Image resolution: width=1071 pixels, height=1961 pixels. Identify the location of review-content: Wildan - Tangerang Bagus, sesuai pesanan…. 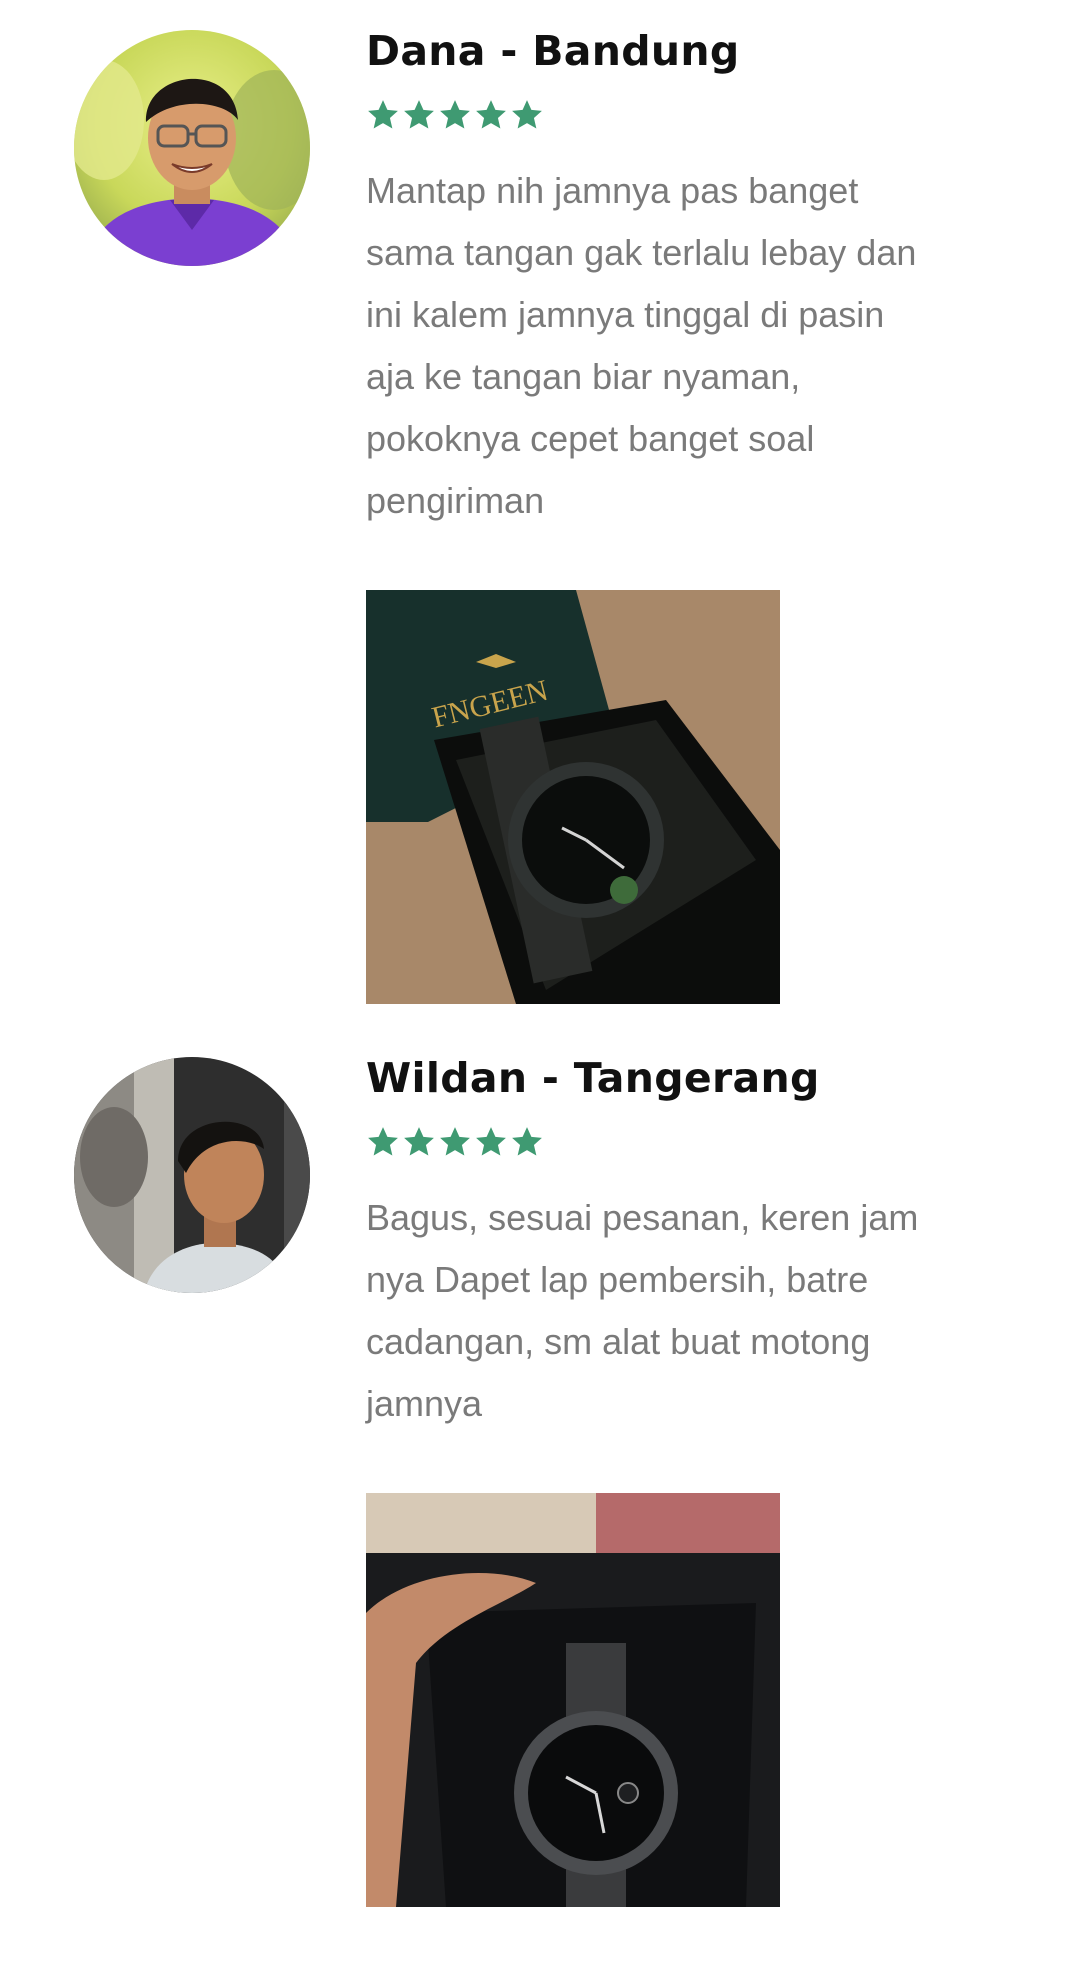
(686, 1244).